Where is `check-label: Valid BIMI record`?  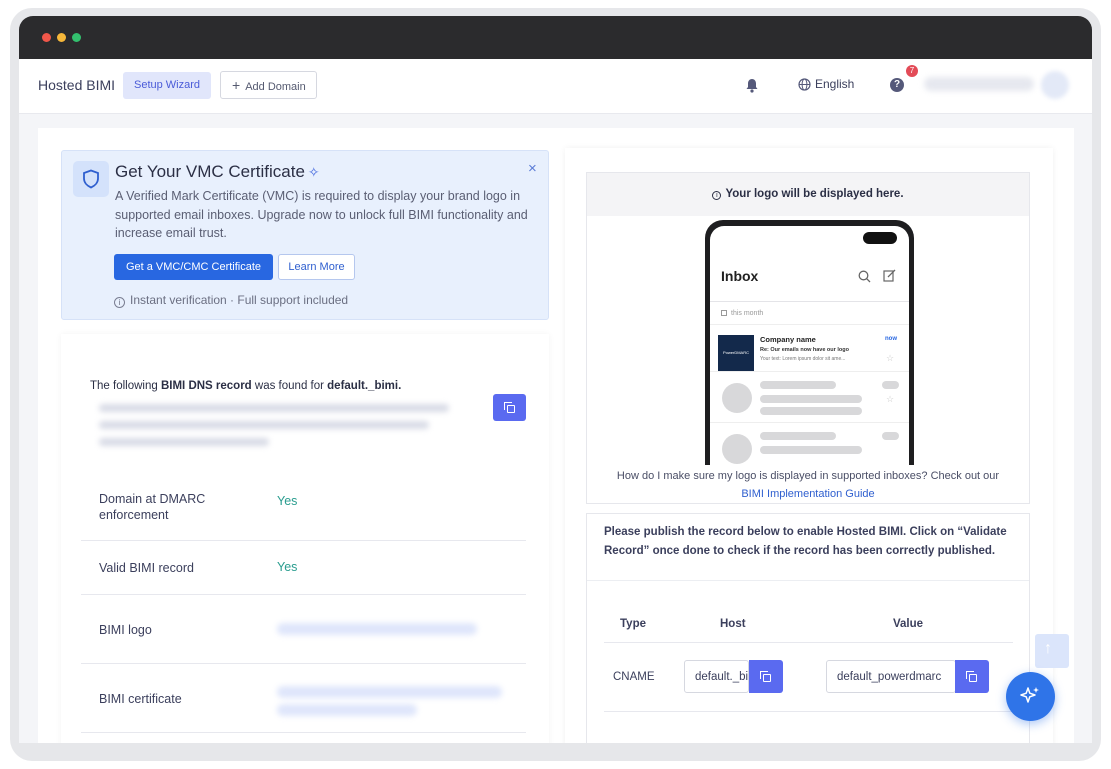 check-label: Valid BIMI record is located at coordinates (146, 568).